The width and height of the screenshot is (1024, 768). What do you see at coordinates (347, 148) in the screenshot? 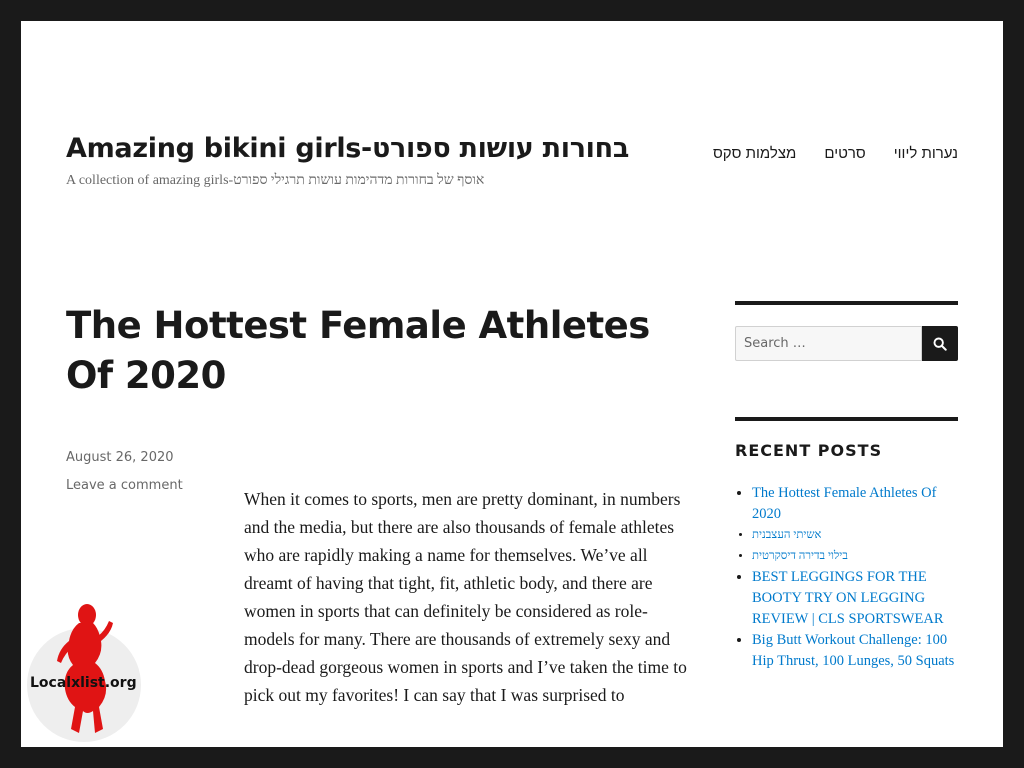
I see `site-title: Amazing bikini girls-בחורות עושות ספורט` at bounding box center [347, 148].